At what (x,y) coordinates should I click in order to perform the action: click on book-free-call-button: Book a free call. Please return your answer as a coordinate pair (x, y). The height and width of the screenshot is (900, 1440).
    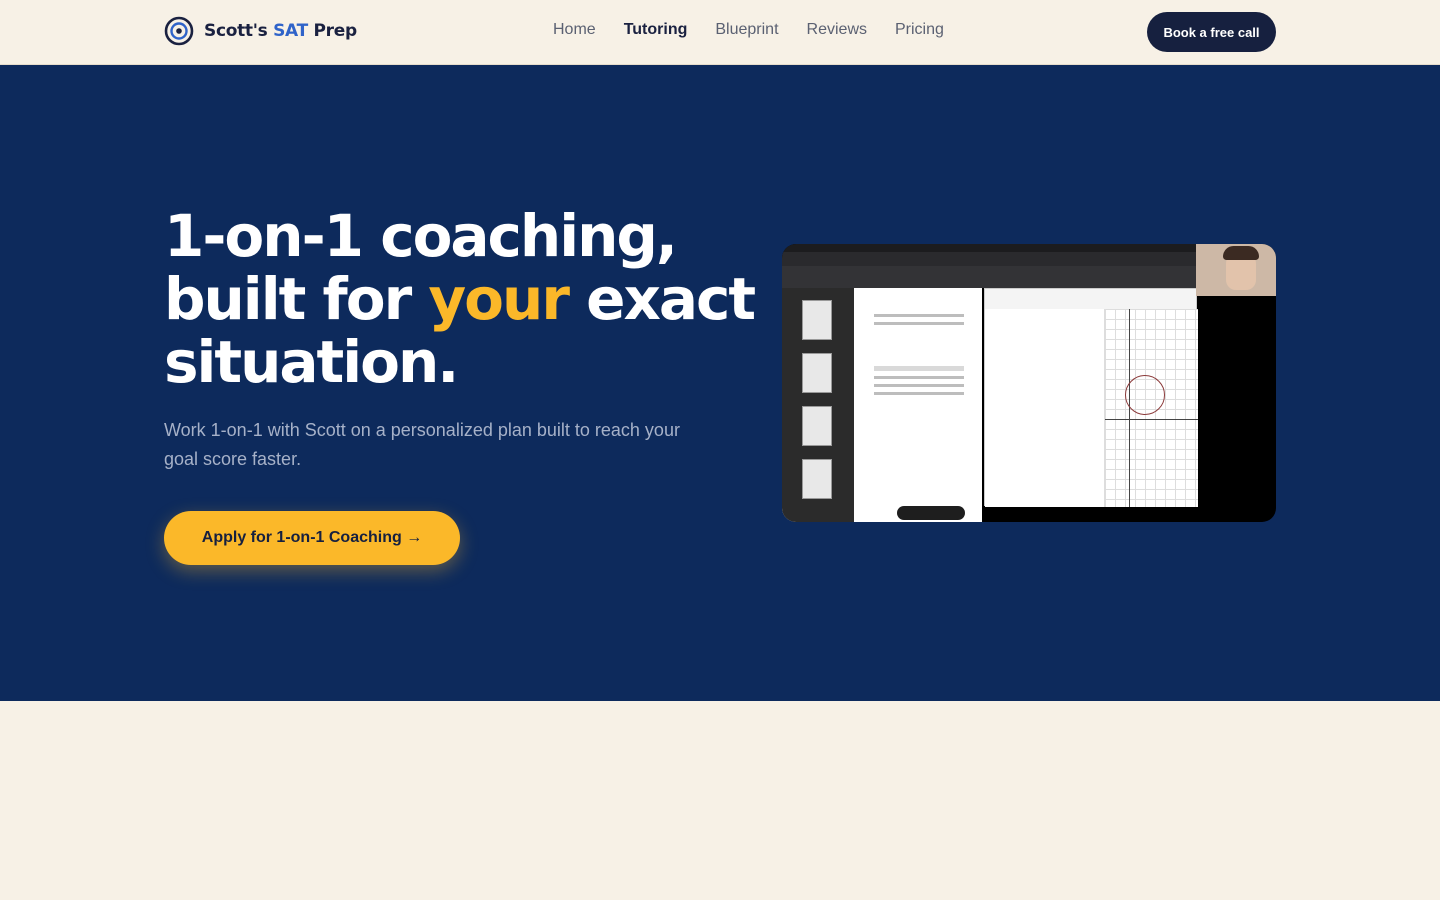
    Looking at the image, I should click on (1211, 32).